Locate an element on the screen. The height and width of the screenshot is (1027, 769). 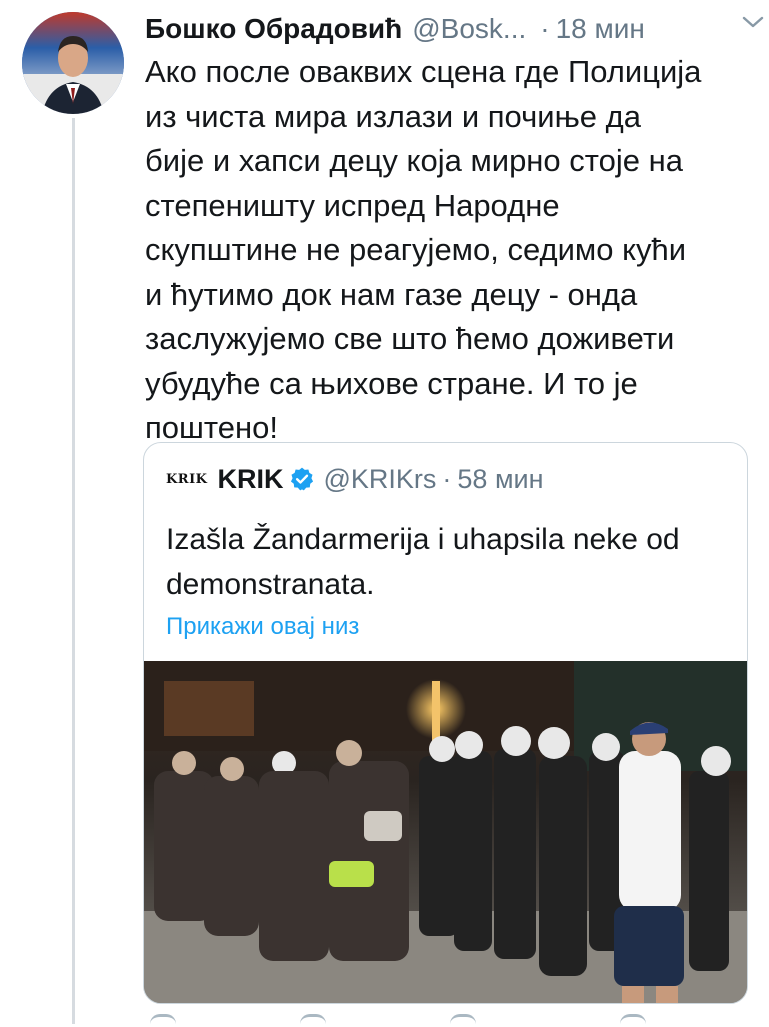
reply-icon is located at coordinates (163, 1020).